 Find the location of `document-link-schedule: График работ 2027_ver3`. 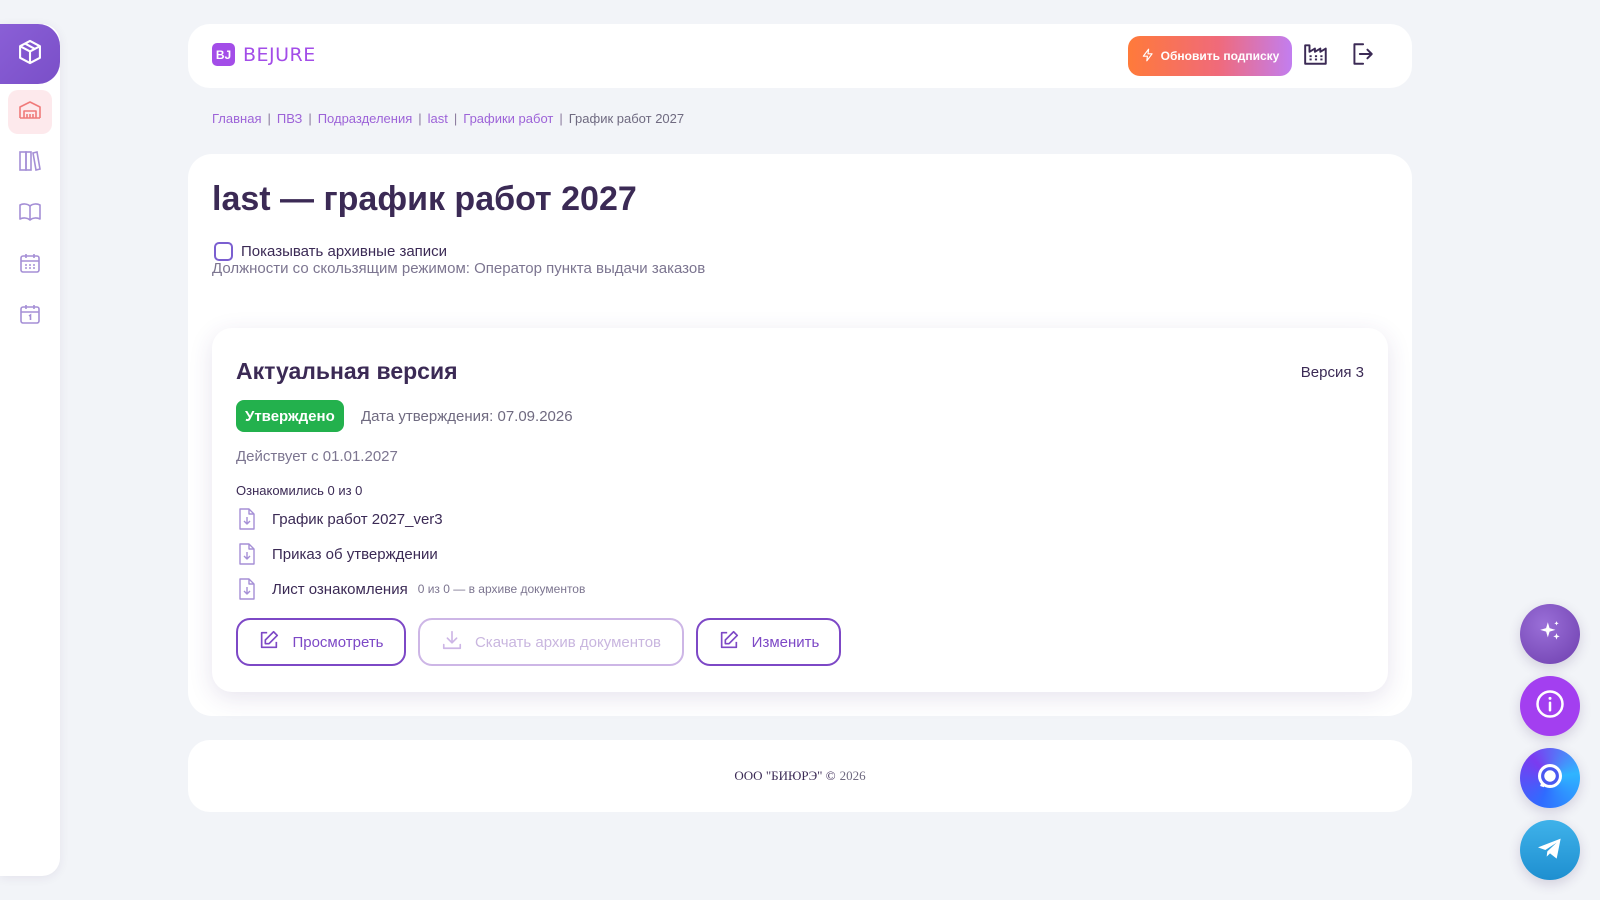

document-link-schedule: График работ 2027_ver3 is located at coordinates (339, 519).